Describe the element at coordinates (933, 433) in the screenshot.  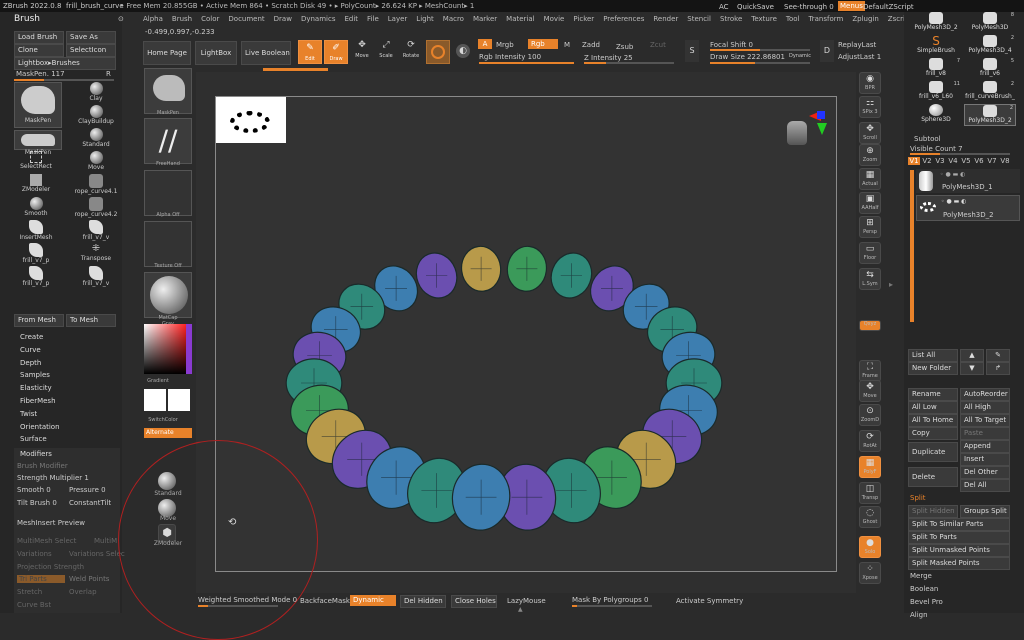
I see `copy-button: Copy` at that location.